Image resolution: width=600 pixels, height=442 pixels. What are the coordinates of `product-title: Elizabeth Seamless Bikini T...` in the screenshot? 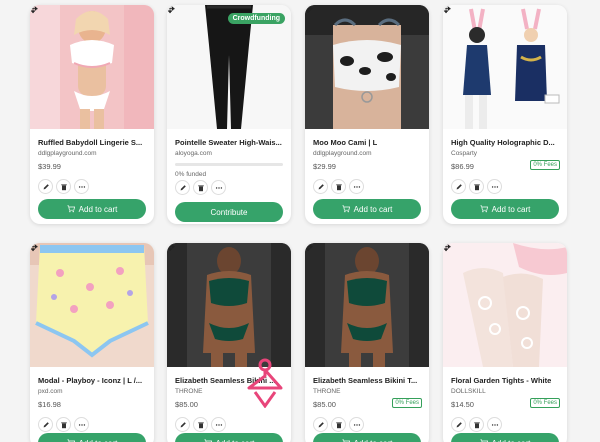 It's located at (368, 380).